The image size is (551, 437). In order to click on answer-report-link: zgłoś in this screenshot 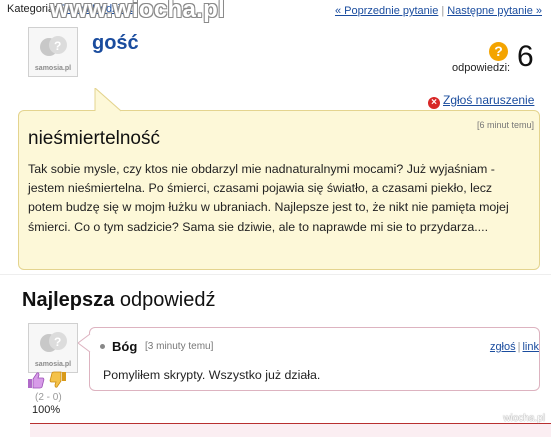, I will do `click(503, 347)`.